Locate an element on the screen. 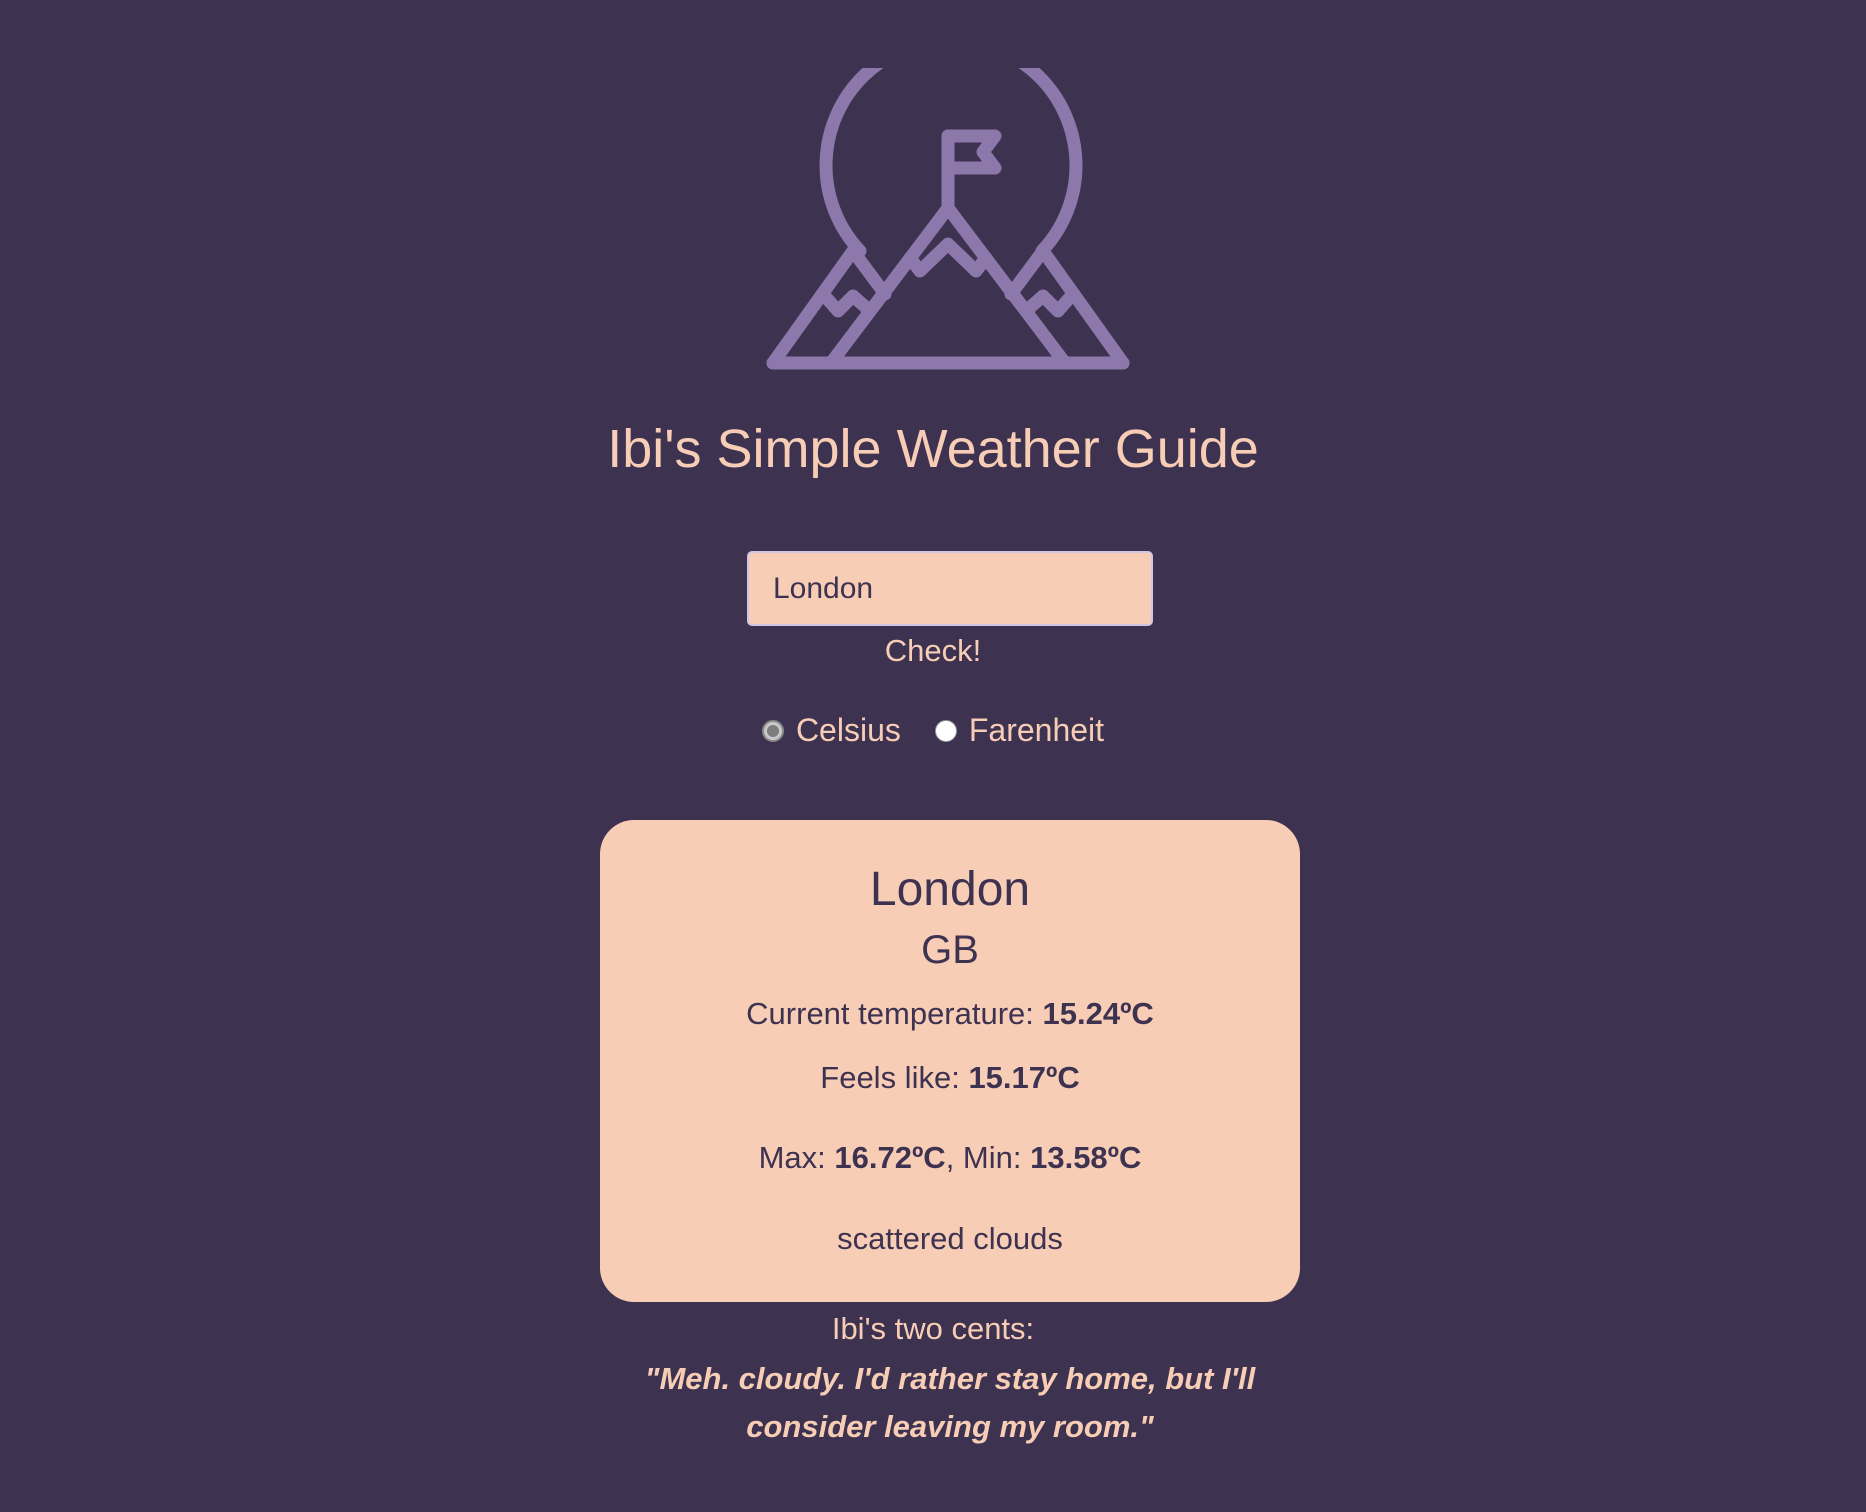  current-temperature-label: Current temperature: is located at coordinates (894, 1013).